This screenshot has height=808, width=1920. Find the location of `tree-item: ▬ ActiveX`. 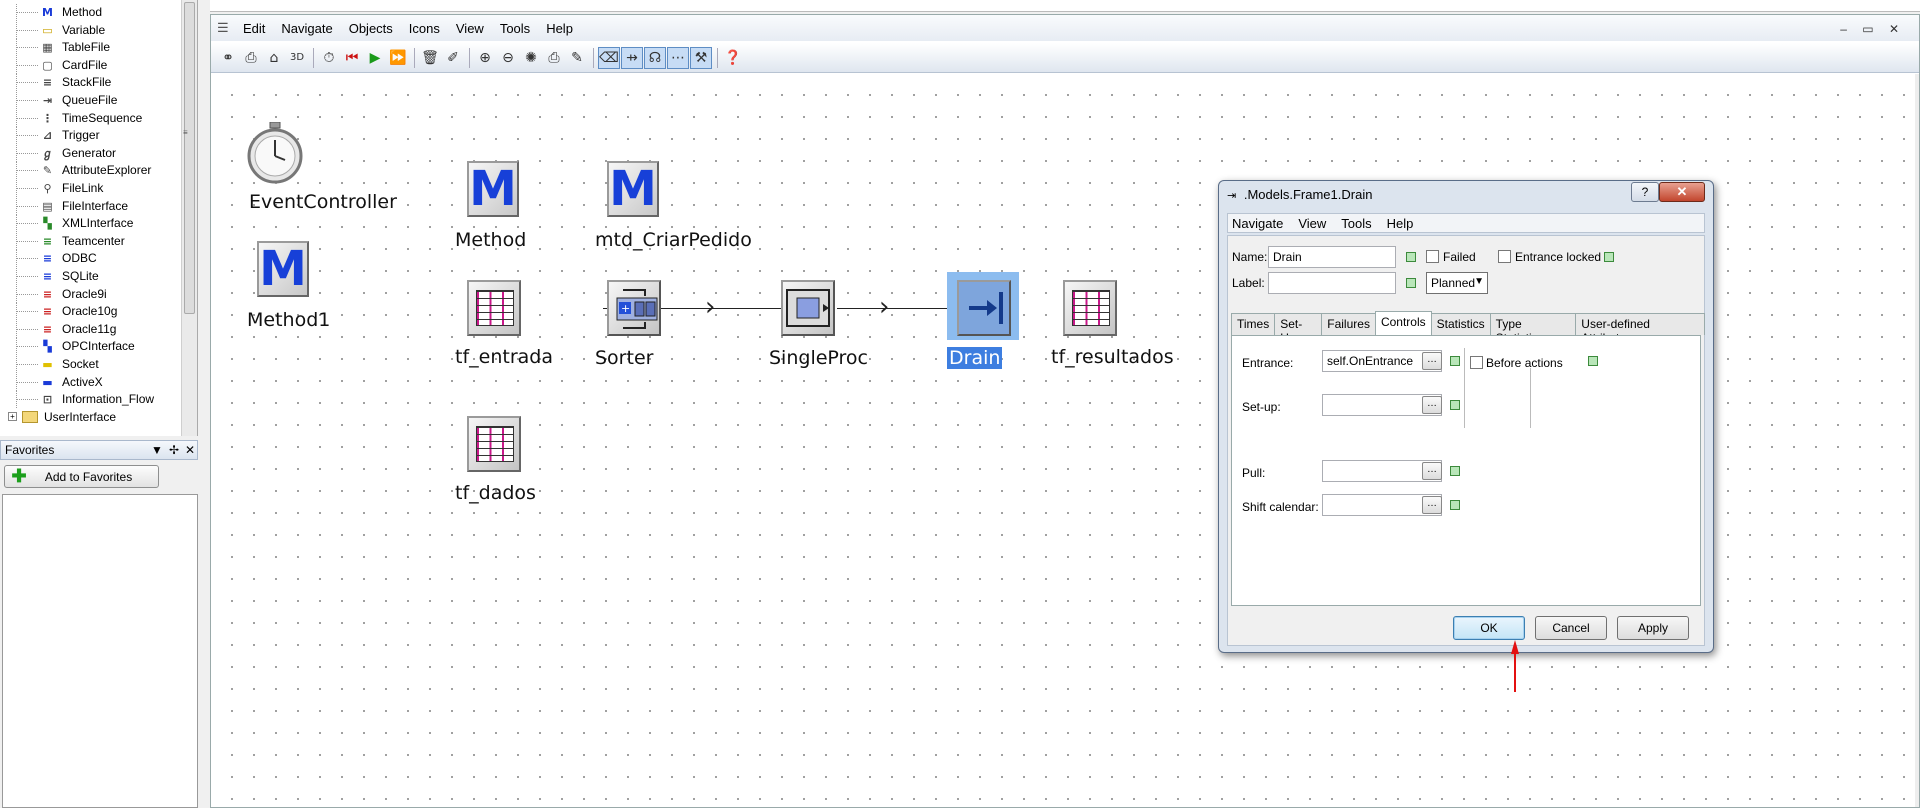

tree-item: ▬ ActiveX is located at coordinates (91, 382).